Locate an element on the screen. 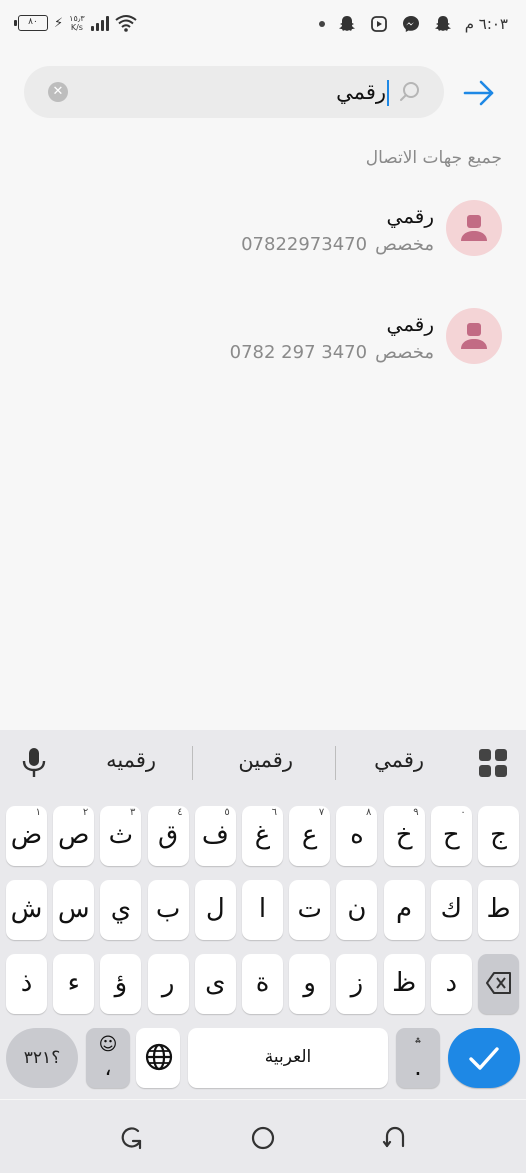  key-label: ى is located at coordinates (215, 983).